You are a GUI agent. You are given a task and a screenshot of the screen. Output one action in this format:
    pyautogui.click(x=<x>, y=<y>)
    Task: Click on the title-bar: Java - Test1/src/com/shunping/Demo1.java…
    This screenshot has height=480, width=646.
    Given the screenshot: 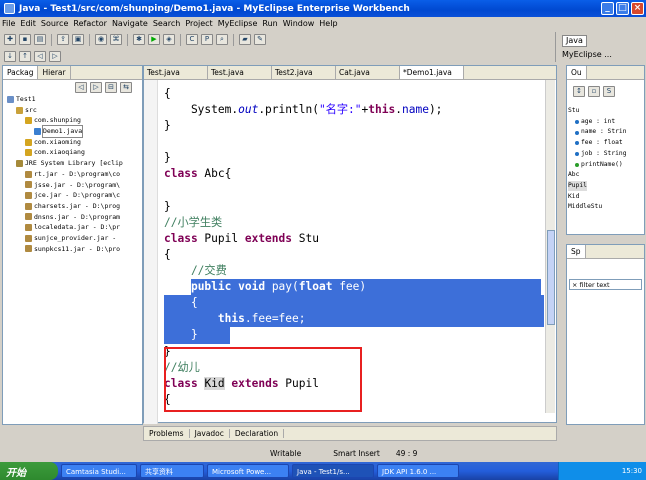 What is the action you would take?
    pyautogui.click(x=323, y=8)
    